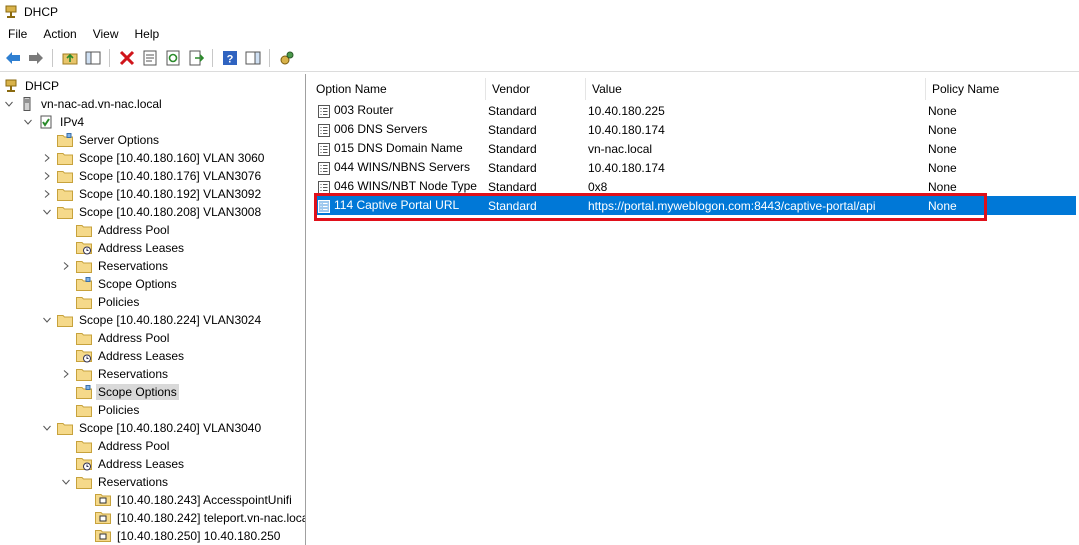 The height and width of the screenshot is (545, 1079). I want to click on tree-item-reservation: [10.40.180.242] teleport.vn-nac.local, so click(192, 518).